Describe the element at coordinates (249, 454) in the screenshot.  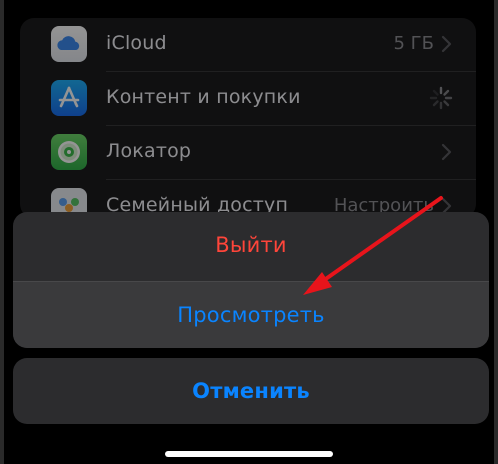
I see `home-indicator` at that location.